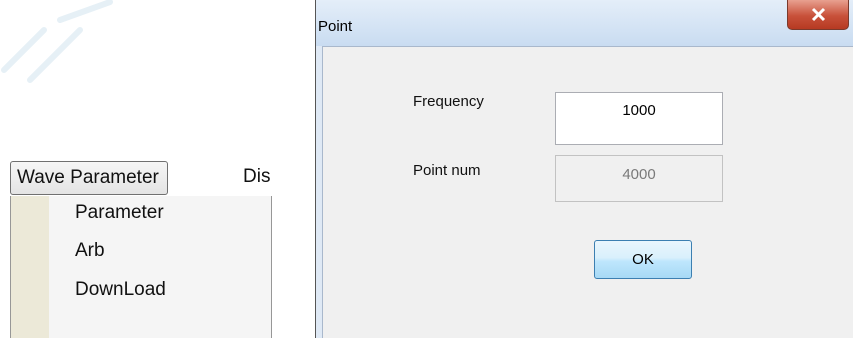 This screenshot has width=853, height=338. I want to click on dialog-title: Point, so click(335, 26).